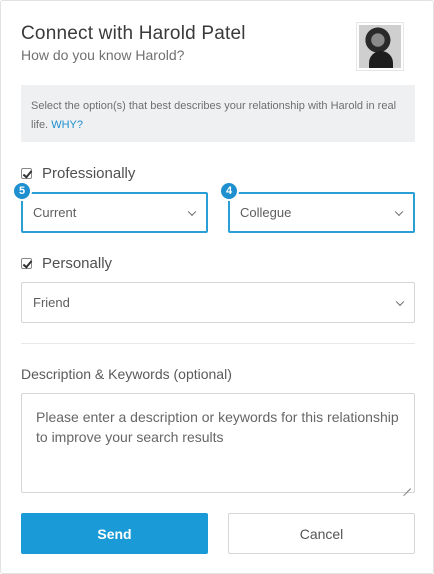  I want to click on step-badge: 4, so click(229, 191).